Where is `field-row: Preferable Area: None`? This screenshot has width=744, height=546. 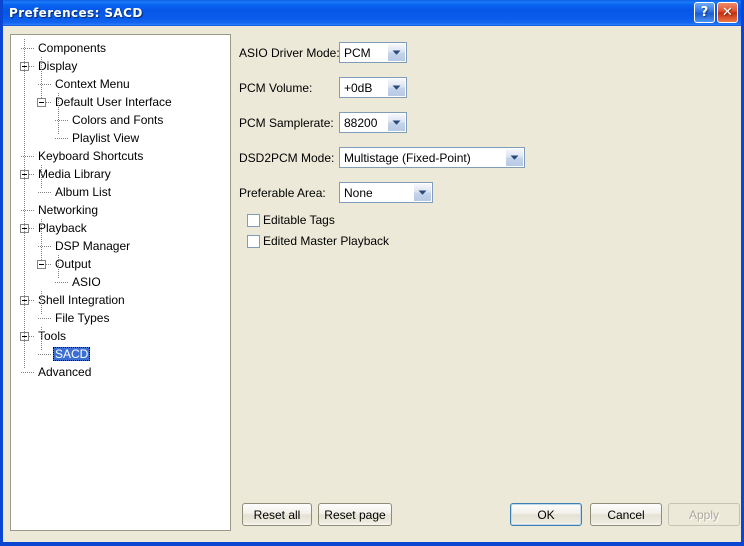
field-row: Preferable Area: None is located at coordinates (336, 192).